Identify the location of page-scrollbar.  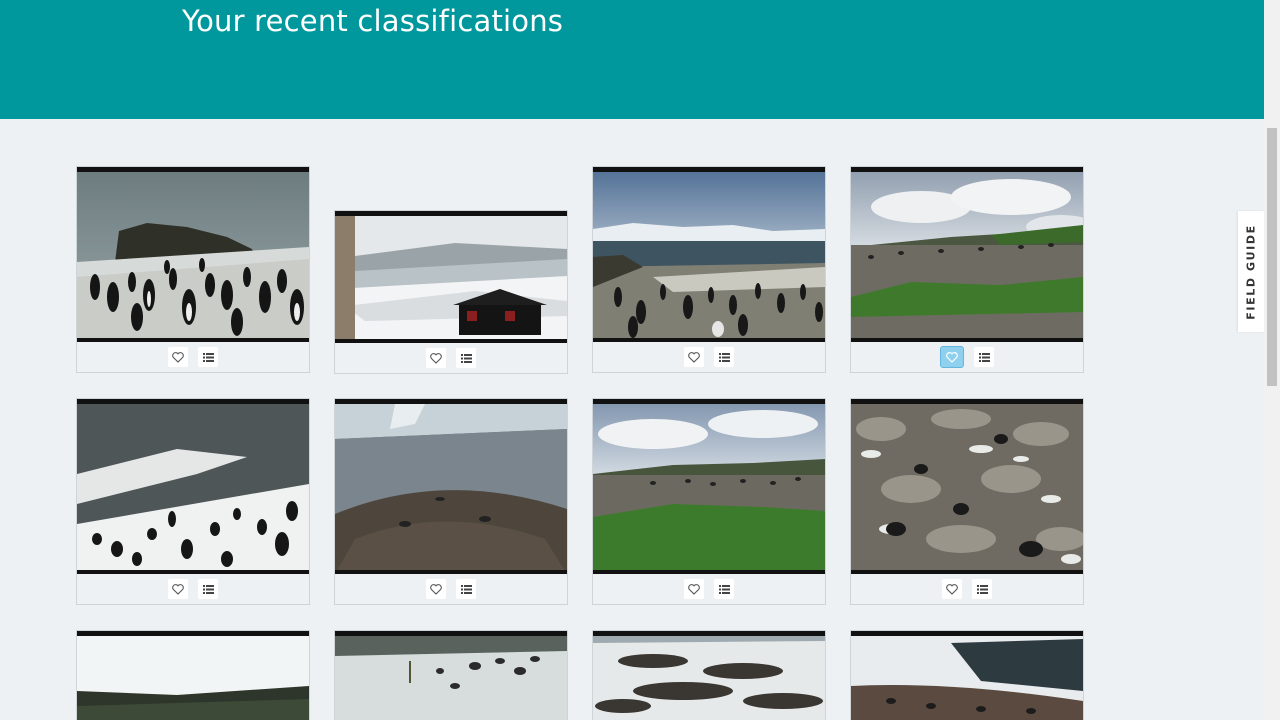
(1272, 360).